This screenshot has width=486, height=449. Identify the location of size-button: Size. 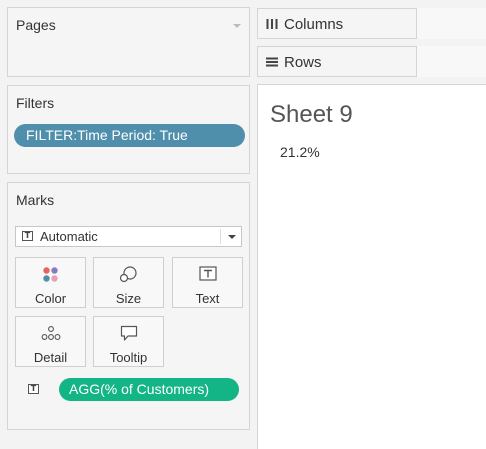
(128, 282).